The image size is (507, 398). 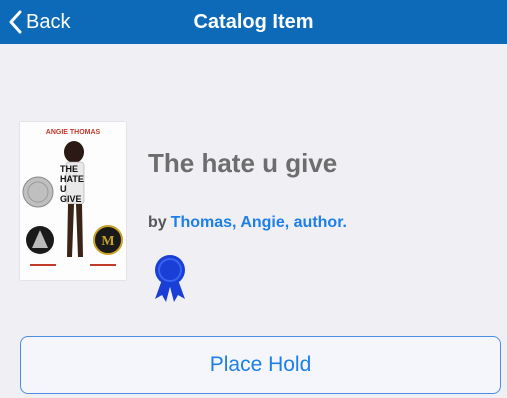 What do you see at coordinates (63, 189) in the screenshot?
I see `cover-title-line-3: U` at bounding box center [63, 189].